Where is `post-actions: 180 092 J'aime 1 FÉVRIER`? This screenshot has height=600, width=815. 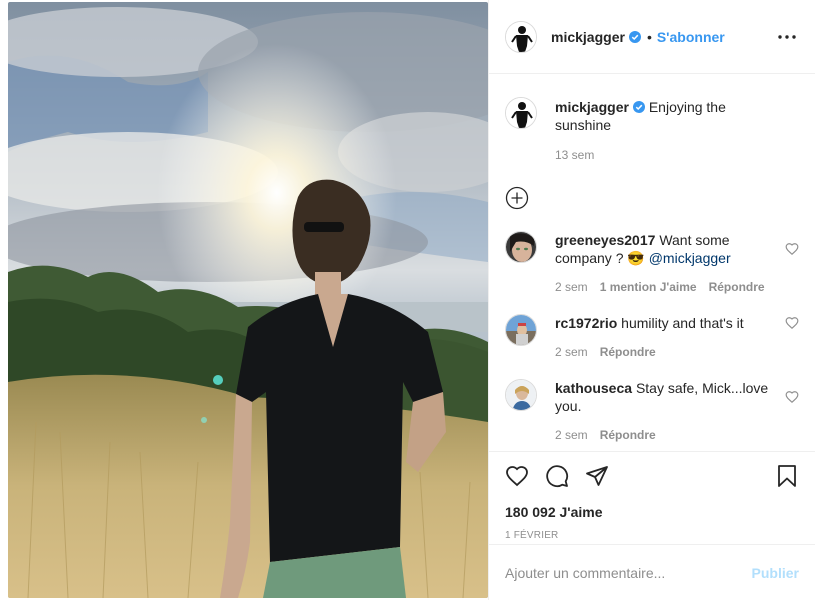
post-actions: 180 092 J'aime 1 FÉVRIER is located at coordinates (652, 497).